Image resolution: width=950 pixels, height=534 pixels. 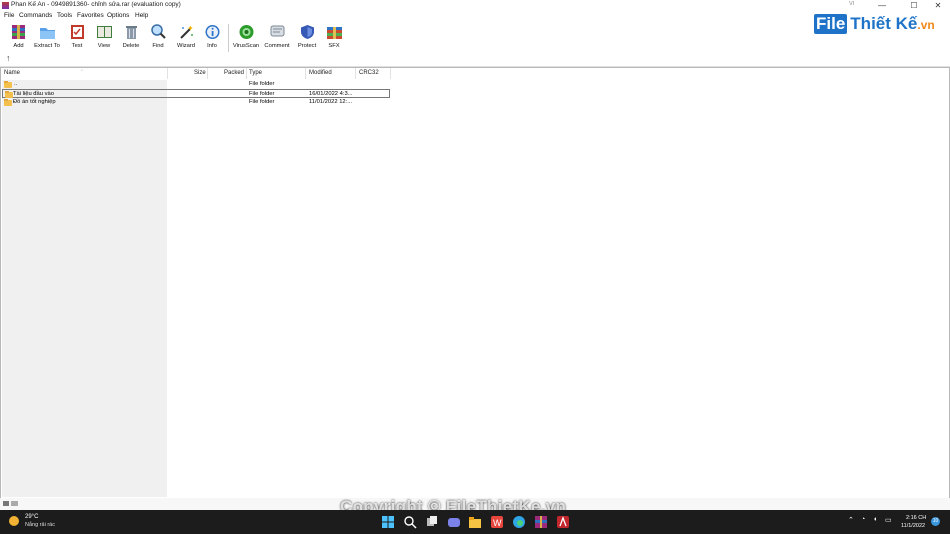 I want to click on volume-icon: ◖, so click(x=875, y=519).